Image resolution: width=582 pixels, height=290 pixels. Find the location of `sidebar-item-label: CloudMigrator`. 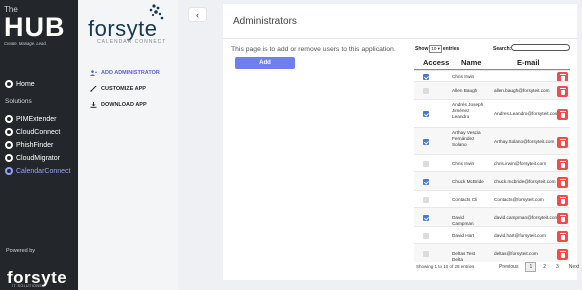

sidebar-item-label: CloudMigrator is located at coordinates (38, 158).